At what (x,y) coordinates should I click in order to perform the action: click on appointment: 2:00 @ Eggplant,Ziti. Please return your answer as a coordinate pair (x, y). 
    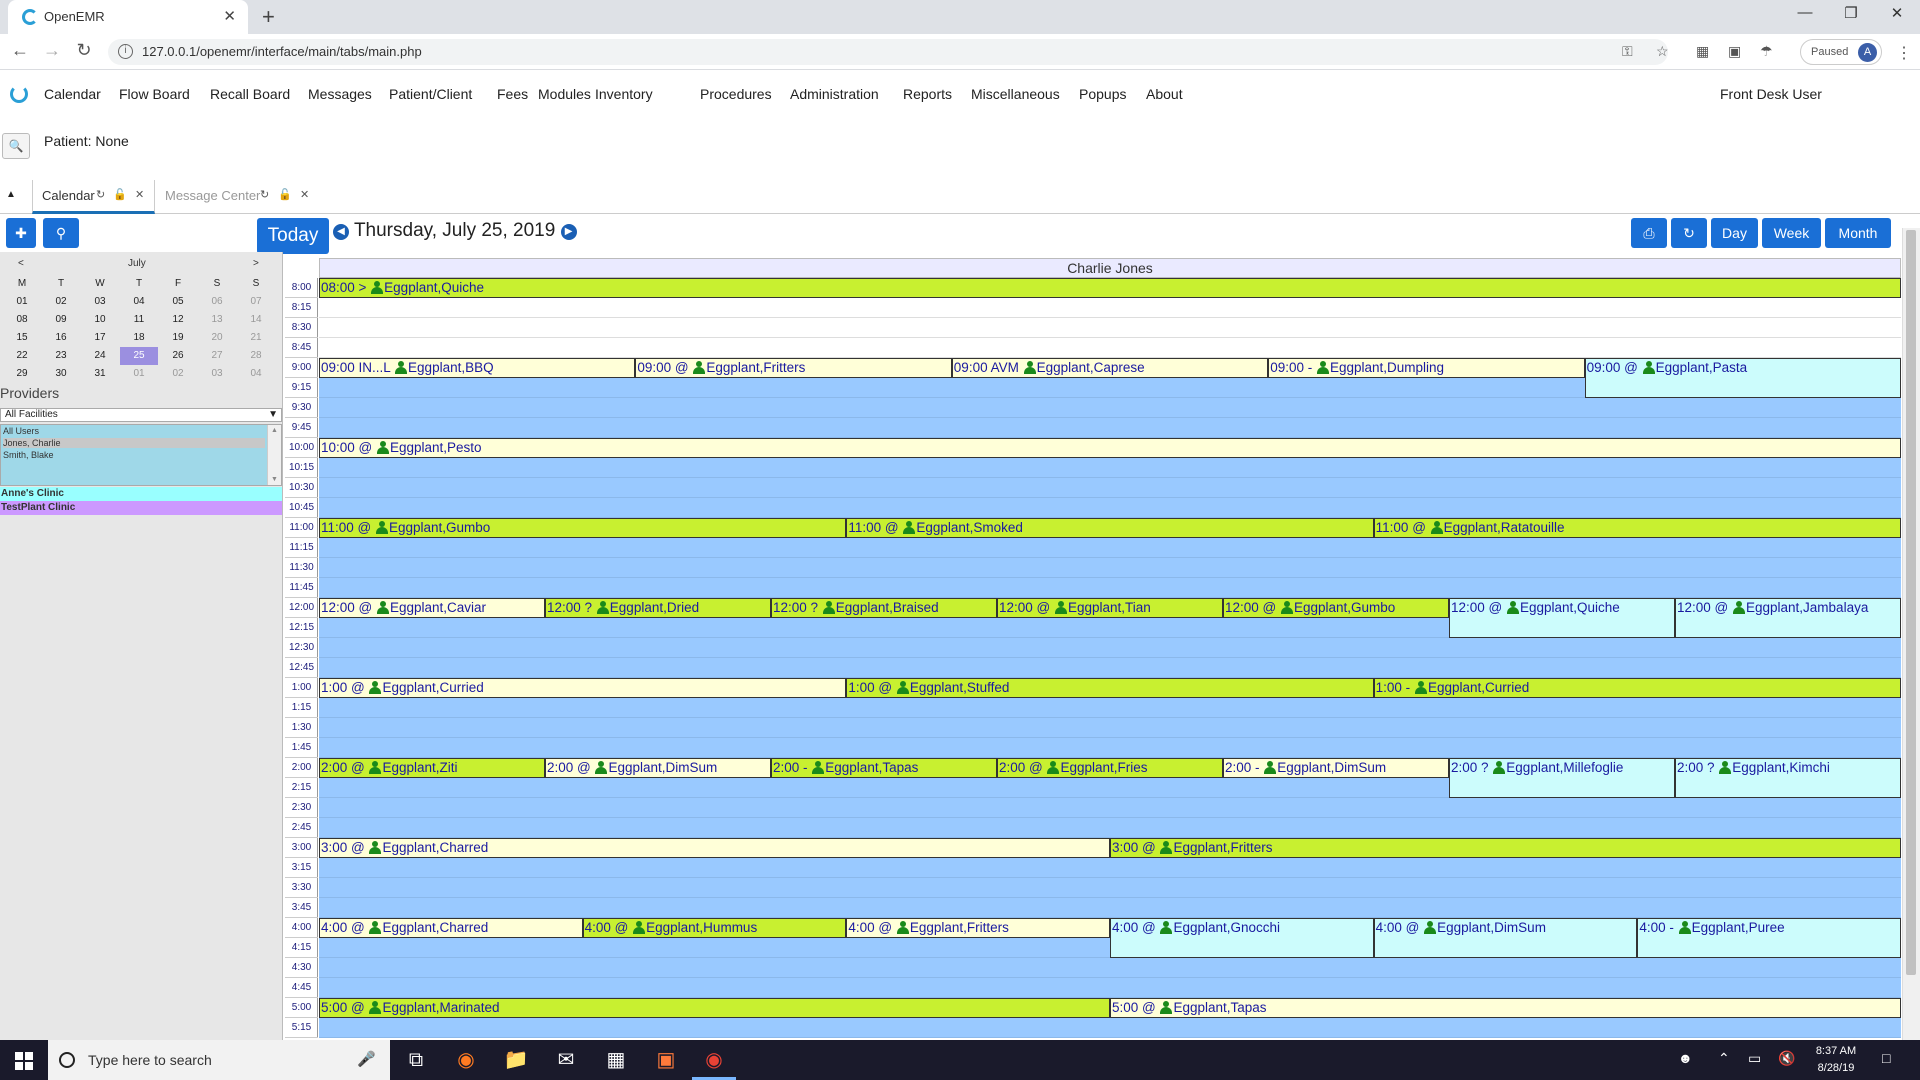
    Looking at the image, I should click on (432, 768).